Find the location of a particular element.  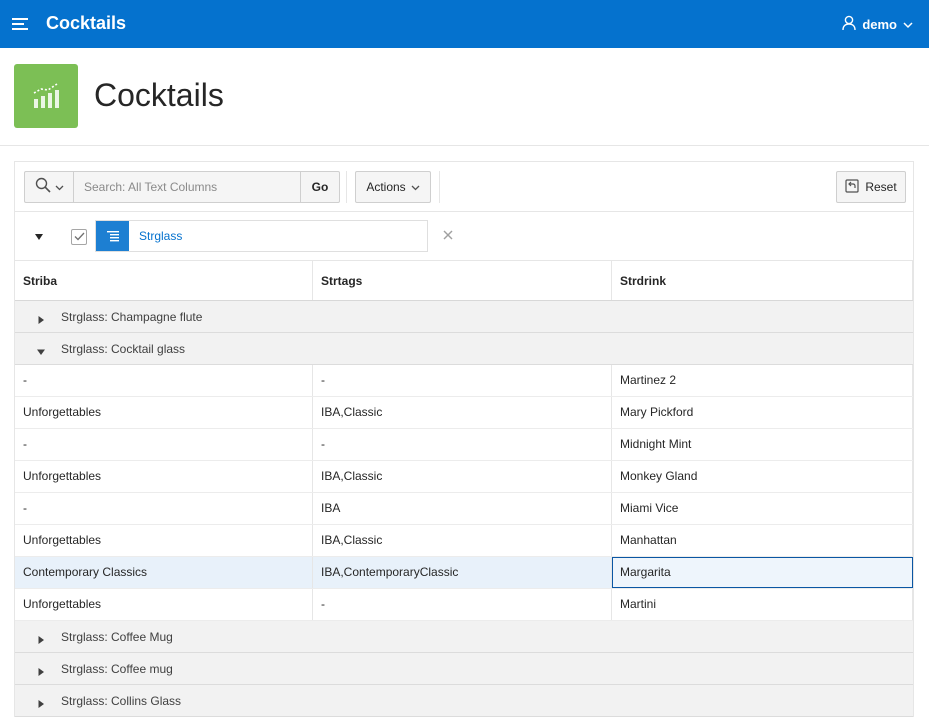

cell-striba: Contemporary Classics is located at coordinates (164, 572).